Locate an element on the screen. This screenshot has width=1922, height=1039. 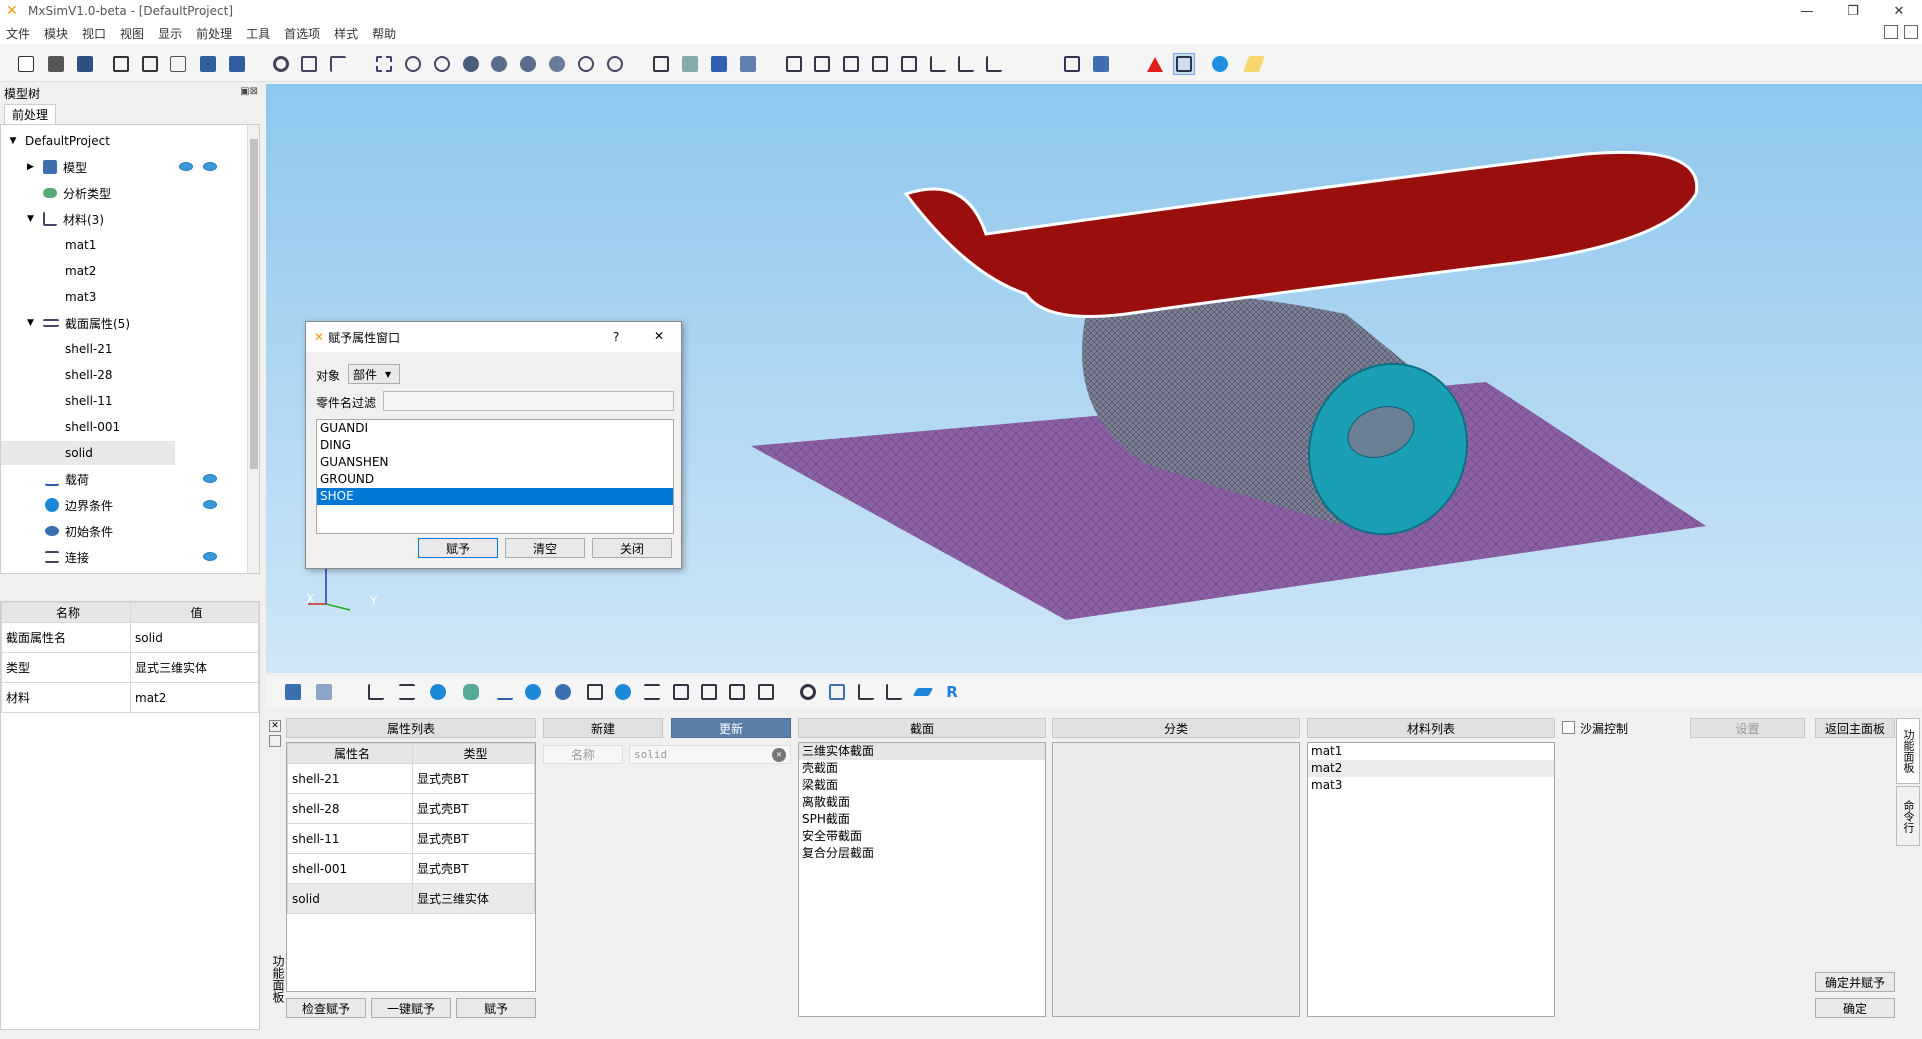
screenshot-icon is located at coordinates (208, 64).